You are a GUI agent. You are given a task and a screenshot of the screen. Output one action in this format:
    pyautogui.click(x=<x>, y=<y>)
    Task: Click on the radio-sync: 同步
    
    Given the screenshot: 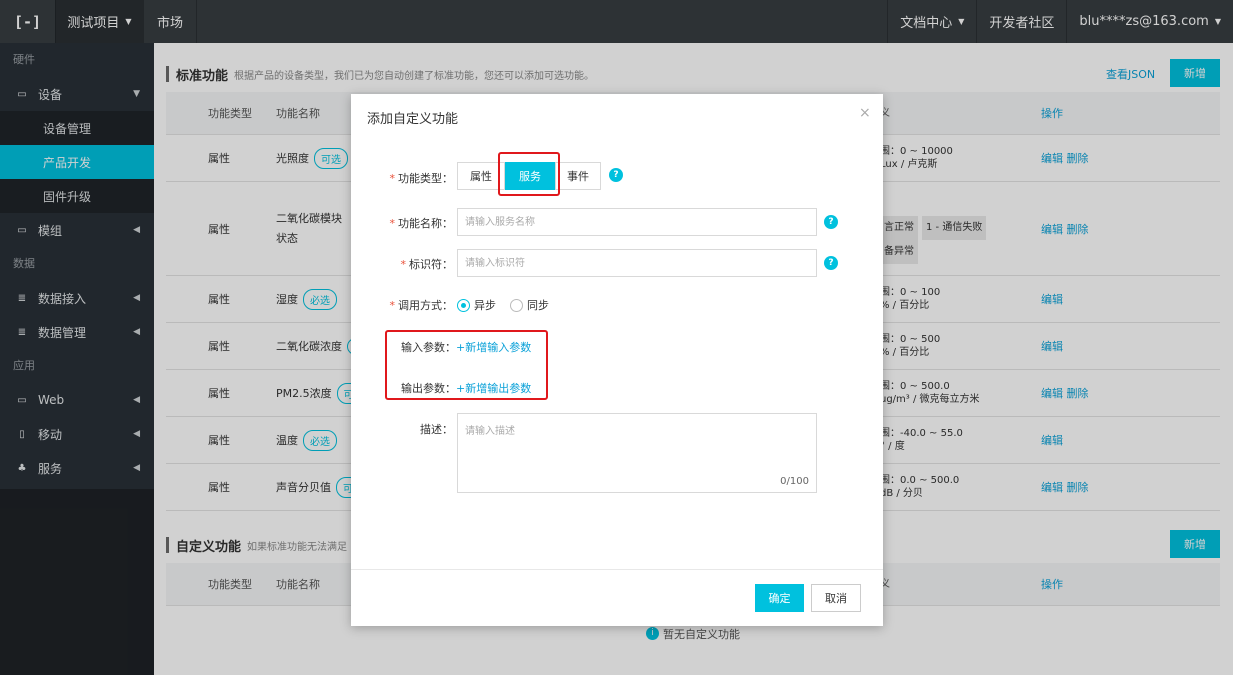 What is the action you would take?
    pyautogui.click(x=529, y=305)
    